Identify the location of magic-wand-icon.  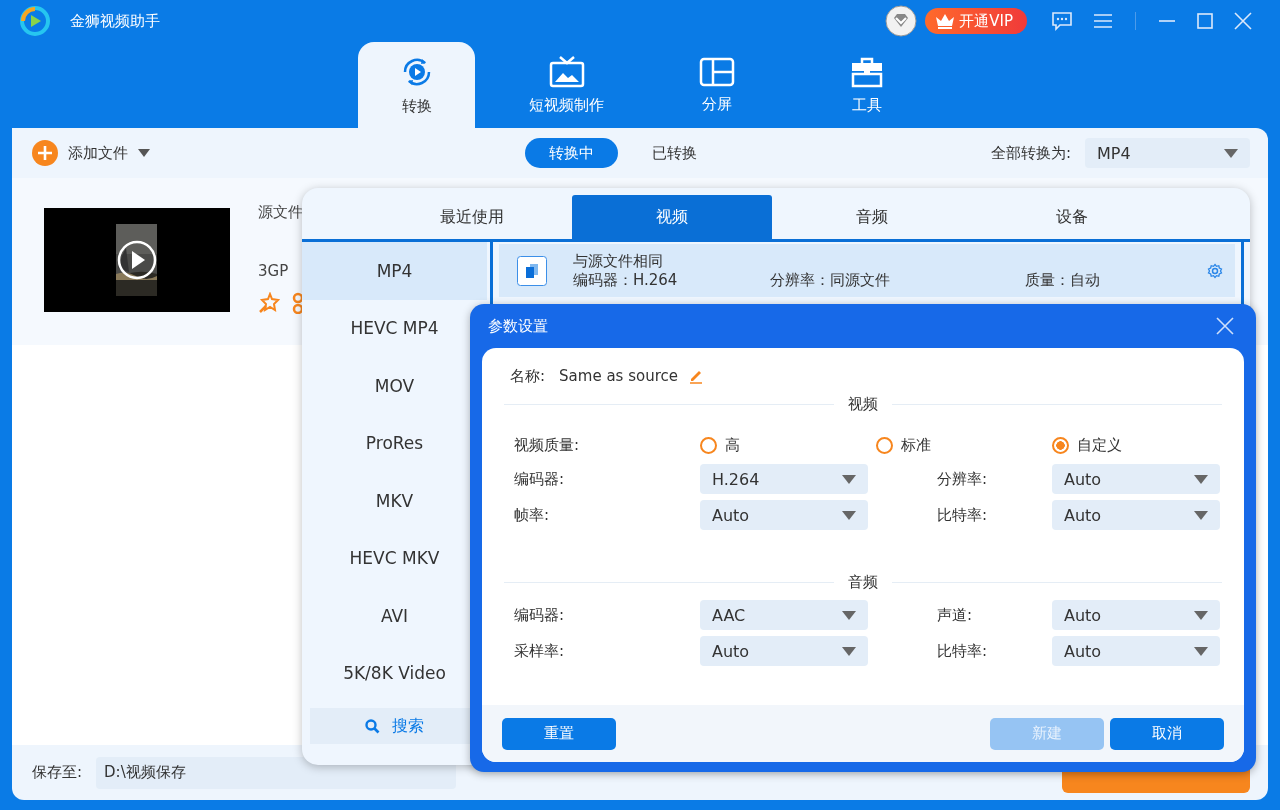
(269, 303).